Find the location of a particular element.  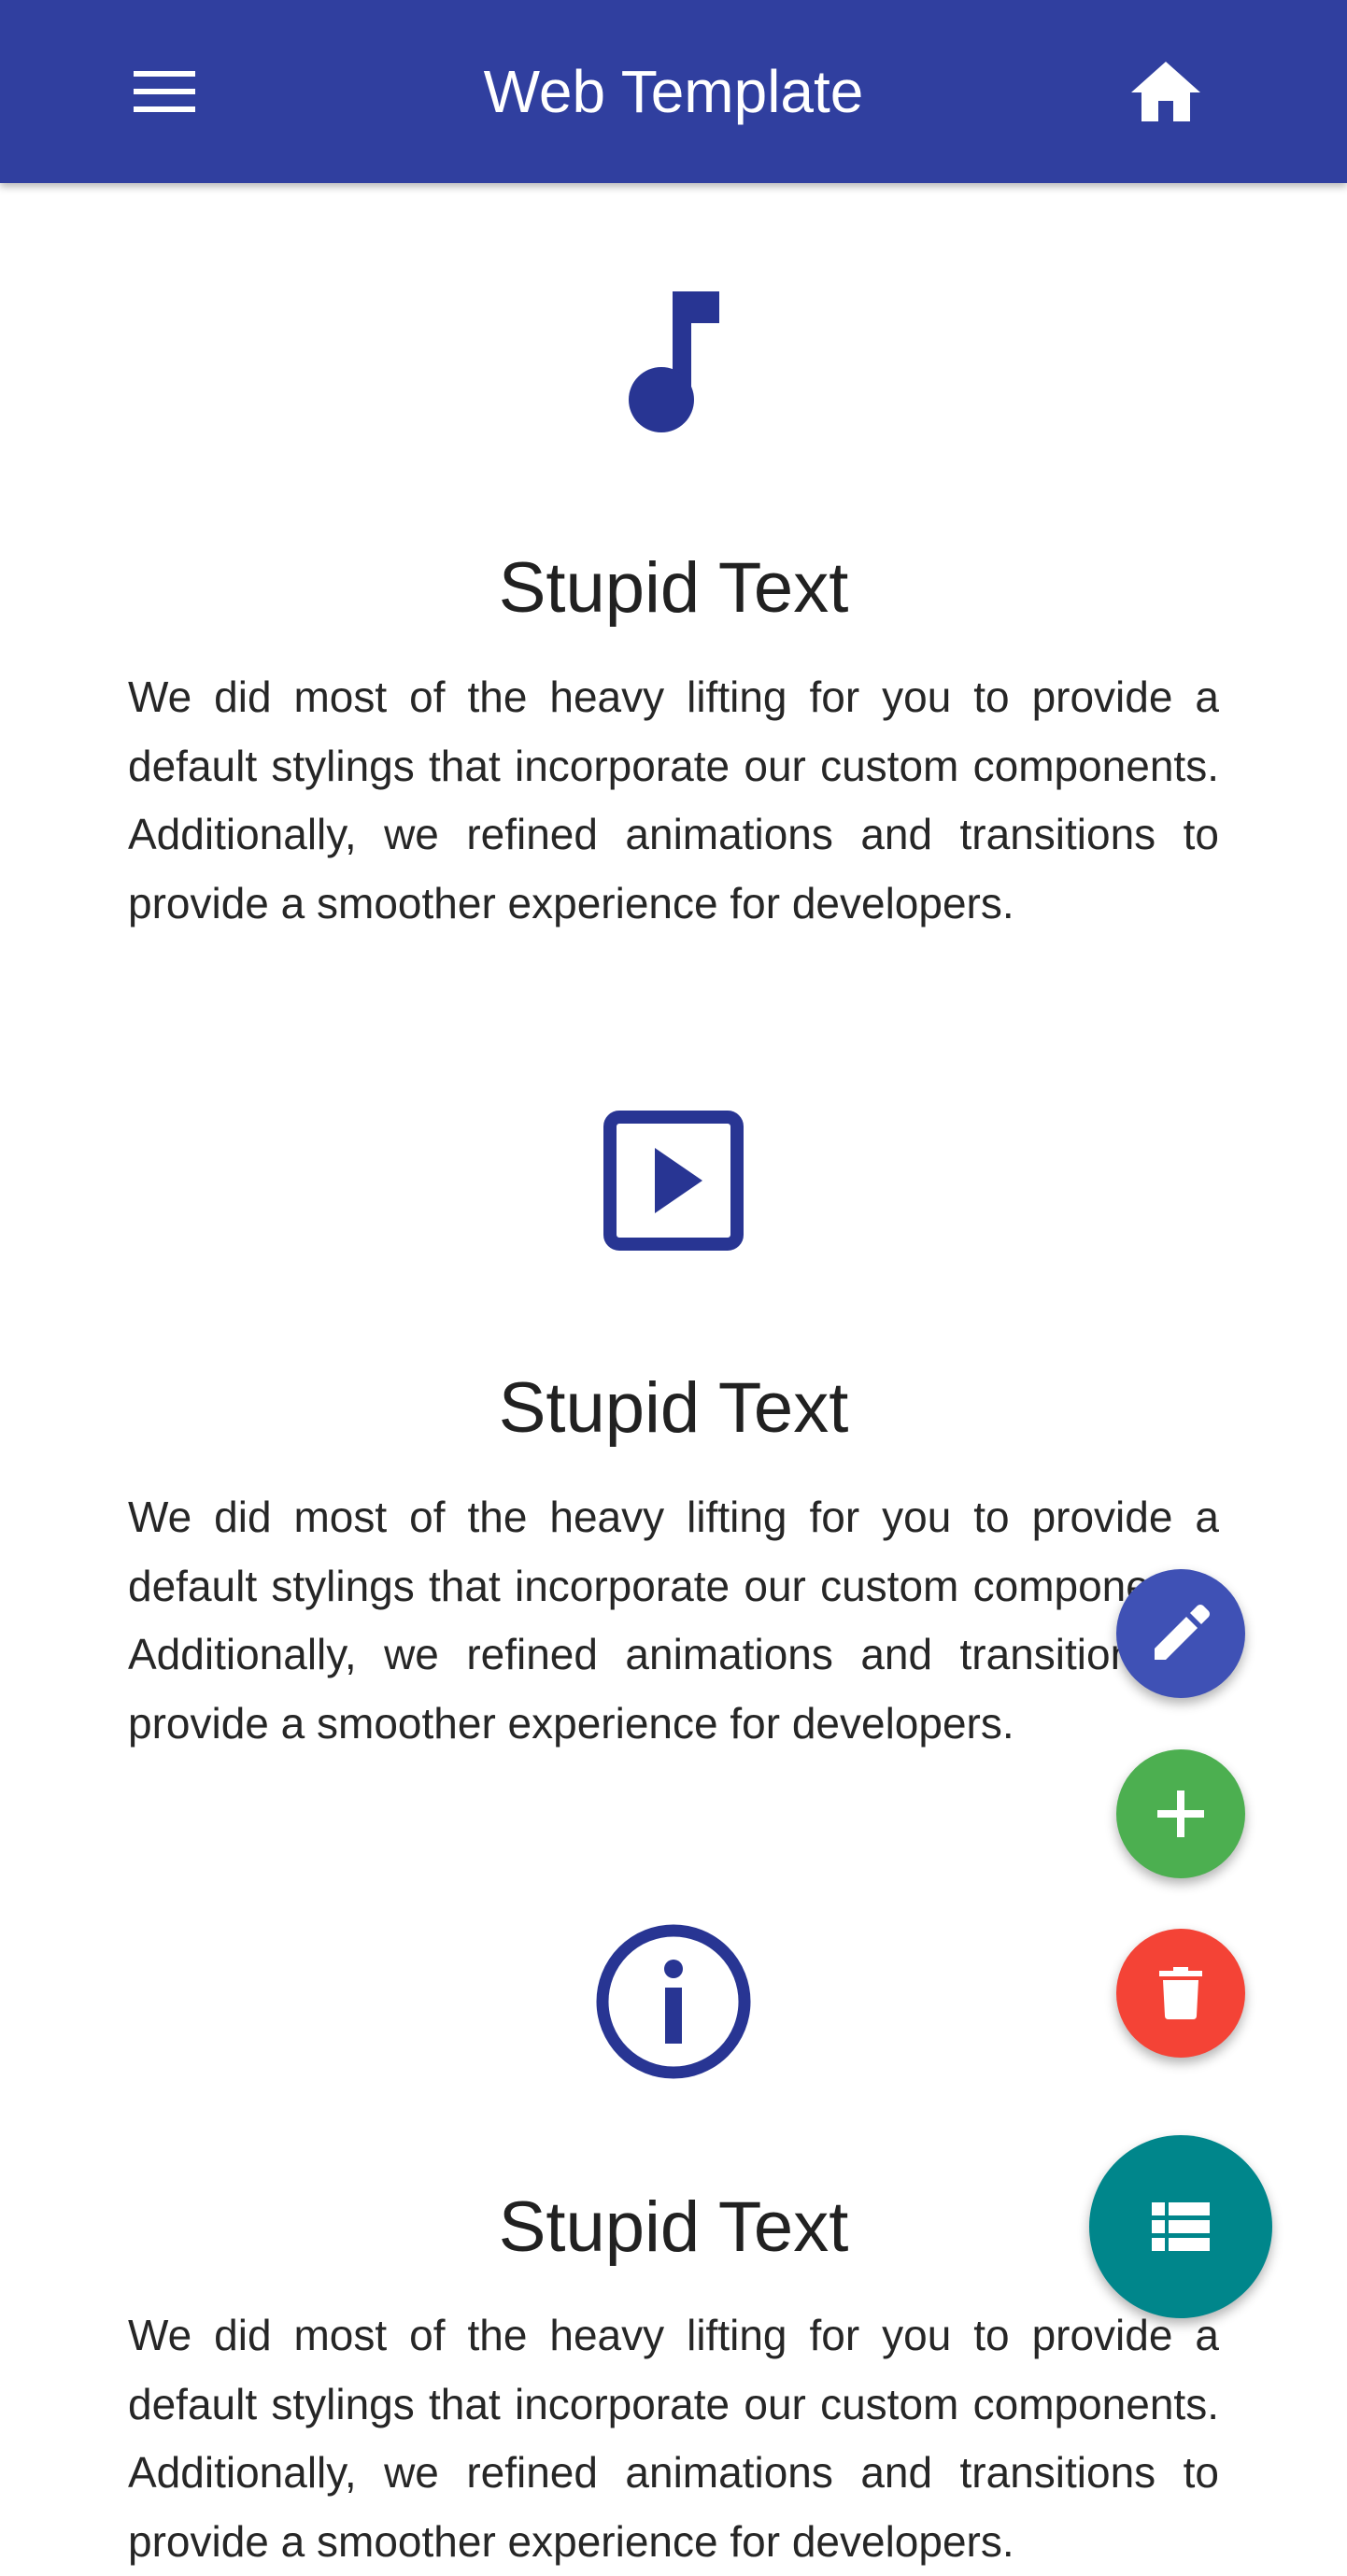

edit-fab-button is located at coordinates (1180, 1633).